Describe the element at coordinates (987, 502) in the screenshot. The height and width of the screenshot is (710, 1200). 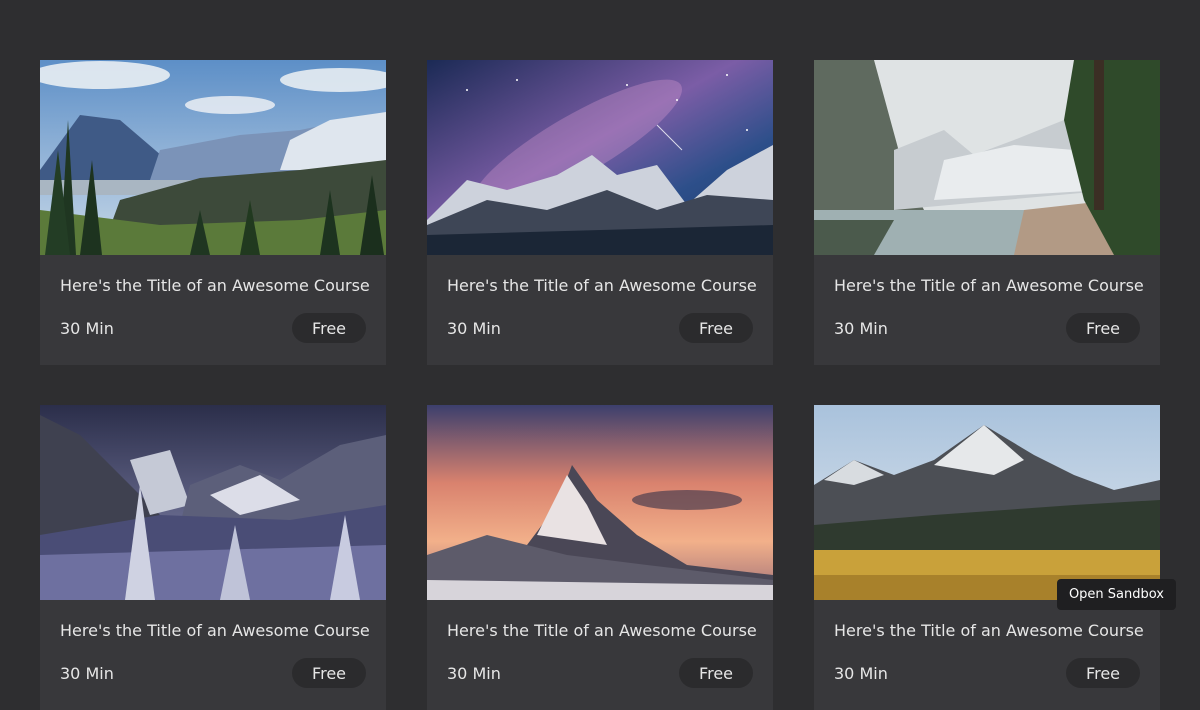
I see `mountain-golden-field-image` at that location.